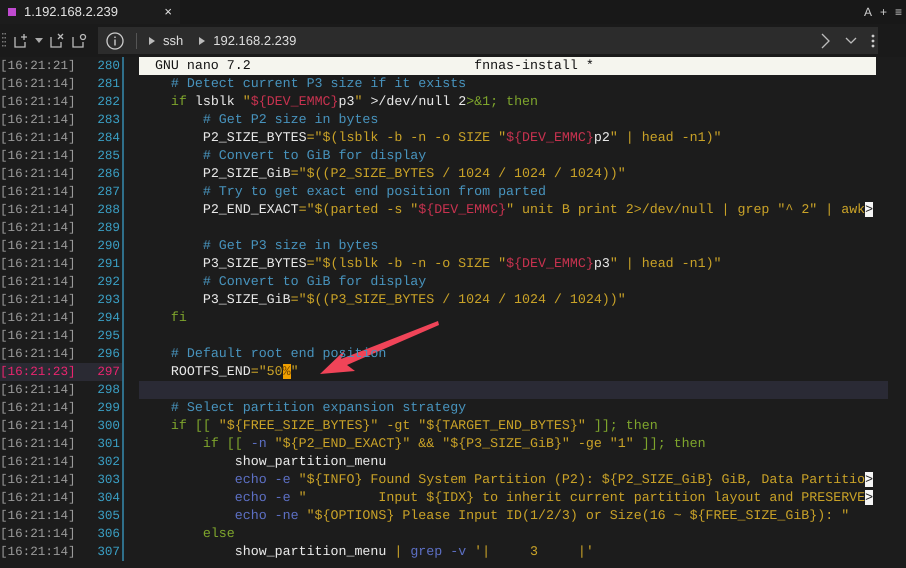 The image size is (906, 568). What do you see at coordinates (108, 120) in the screenshot?
I see `line-number: 283` at bounding box center [108, 120].